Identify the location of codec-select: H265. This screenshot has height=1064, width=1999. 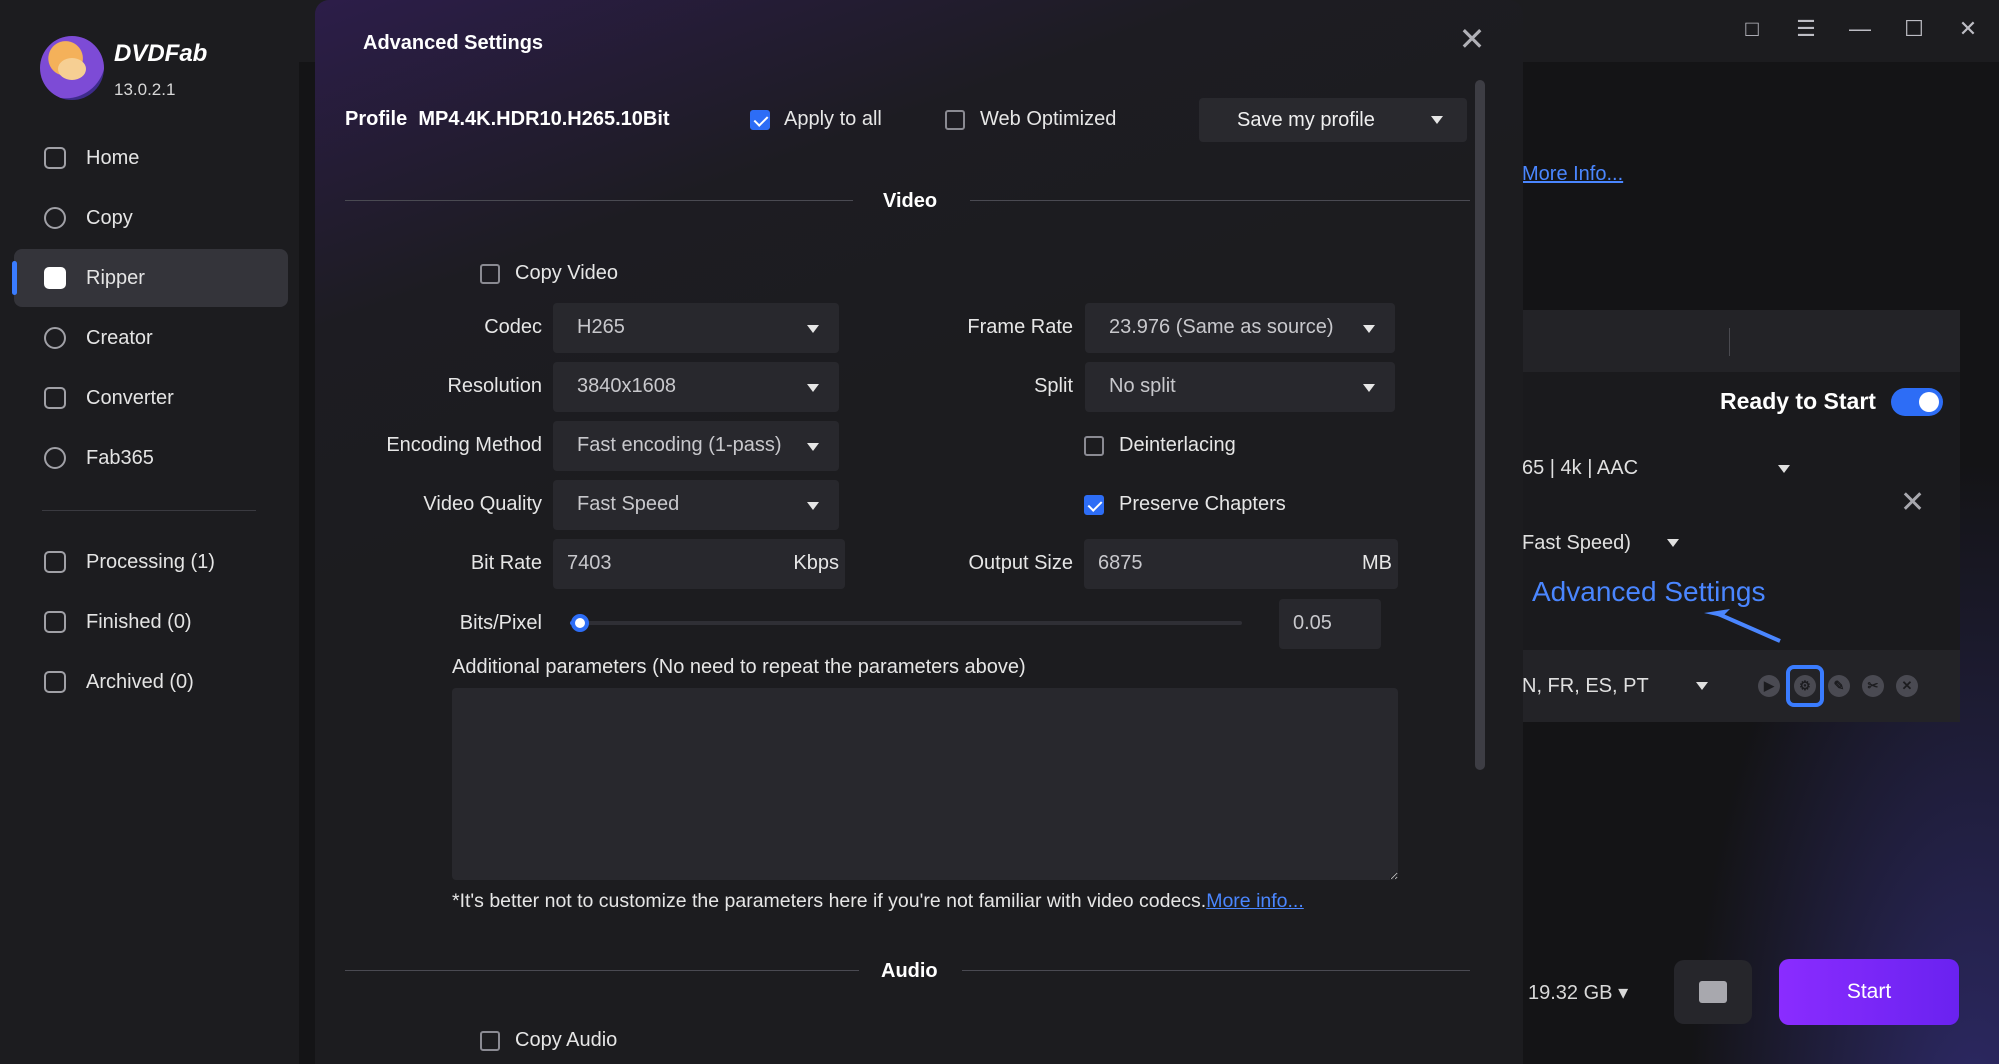
(696, 328).